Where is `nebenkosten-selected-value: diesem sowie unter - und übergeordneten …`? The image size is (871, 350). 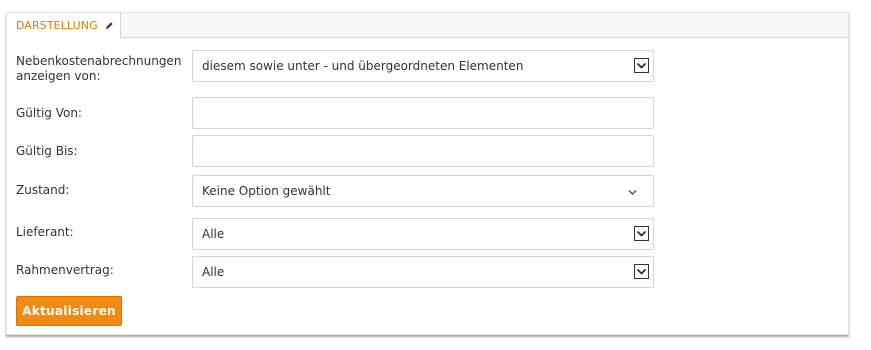 nebenkosten-selected-value: diesem sowie unter - und übergeordneten … is located at coordinates (363, 66).